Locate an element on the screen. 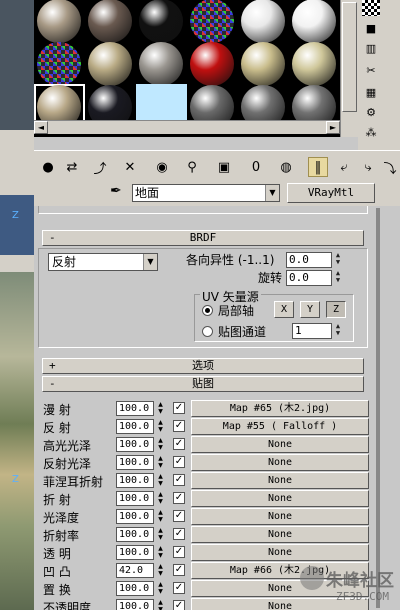  axis-z-button: Z is located at coordinates (336, 309).